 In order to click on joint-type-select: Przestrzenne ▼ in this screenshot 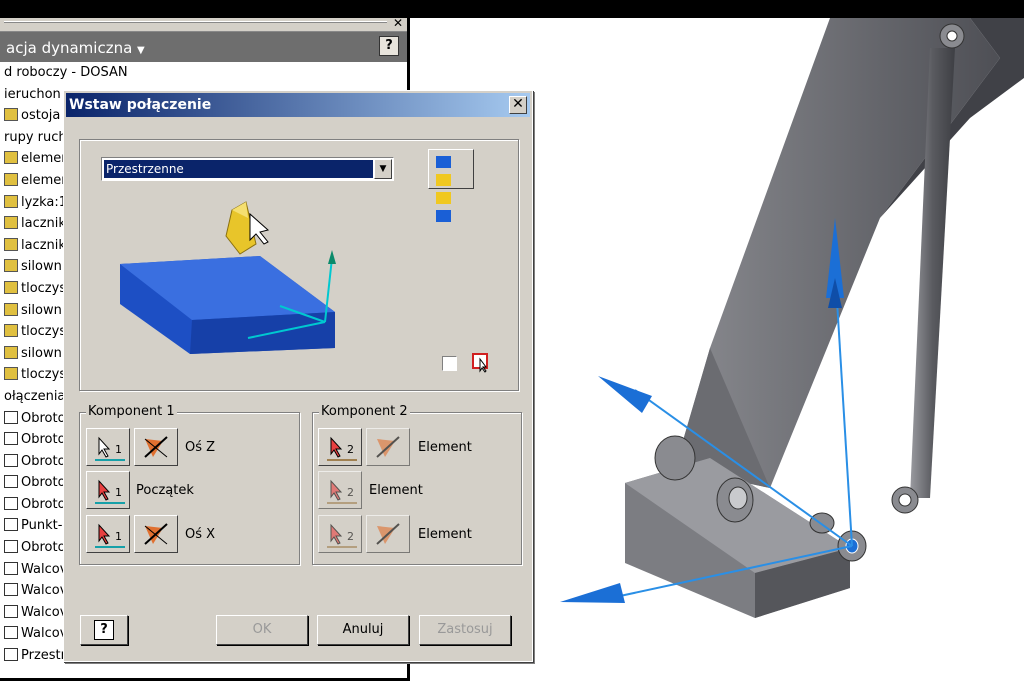, I will do `click(247, 169)`.